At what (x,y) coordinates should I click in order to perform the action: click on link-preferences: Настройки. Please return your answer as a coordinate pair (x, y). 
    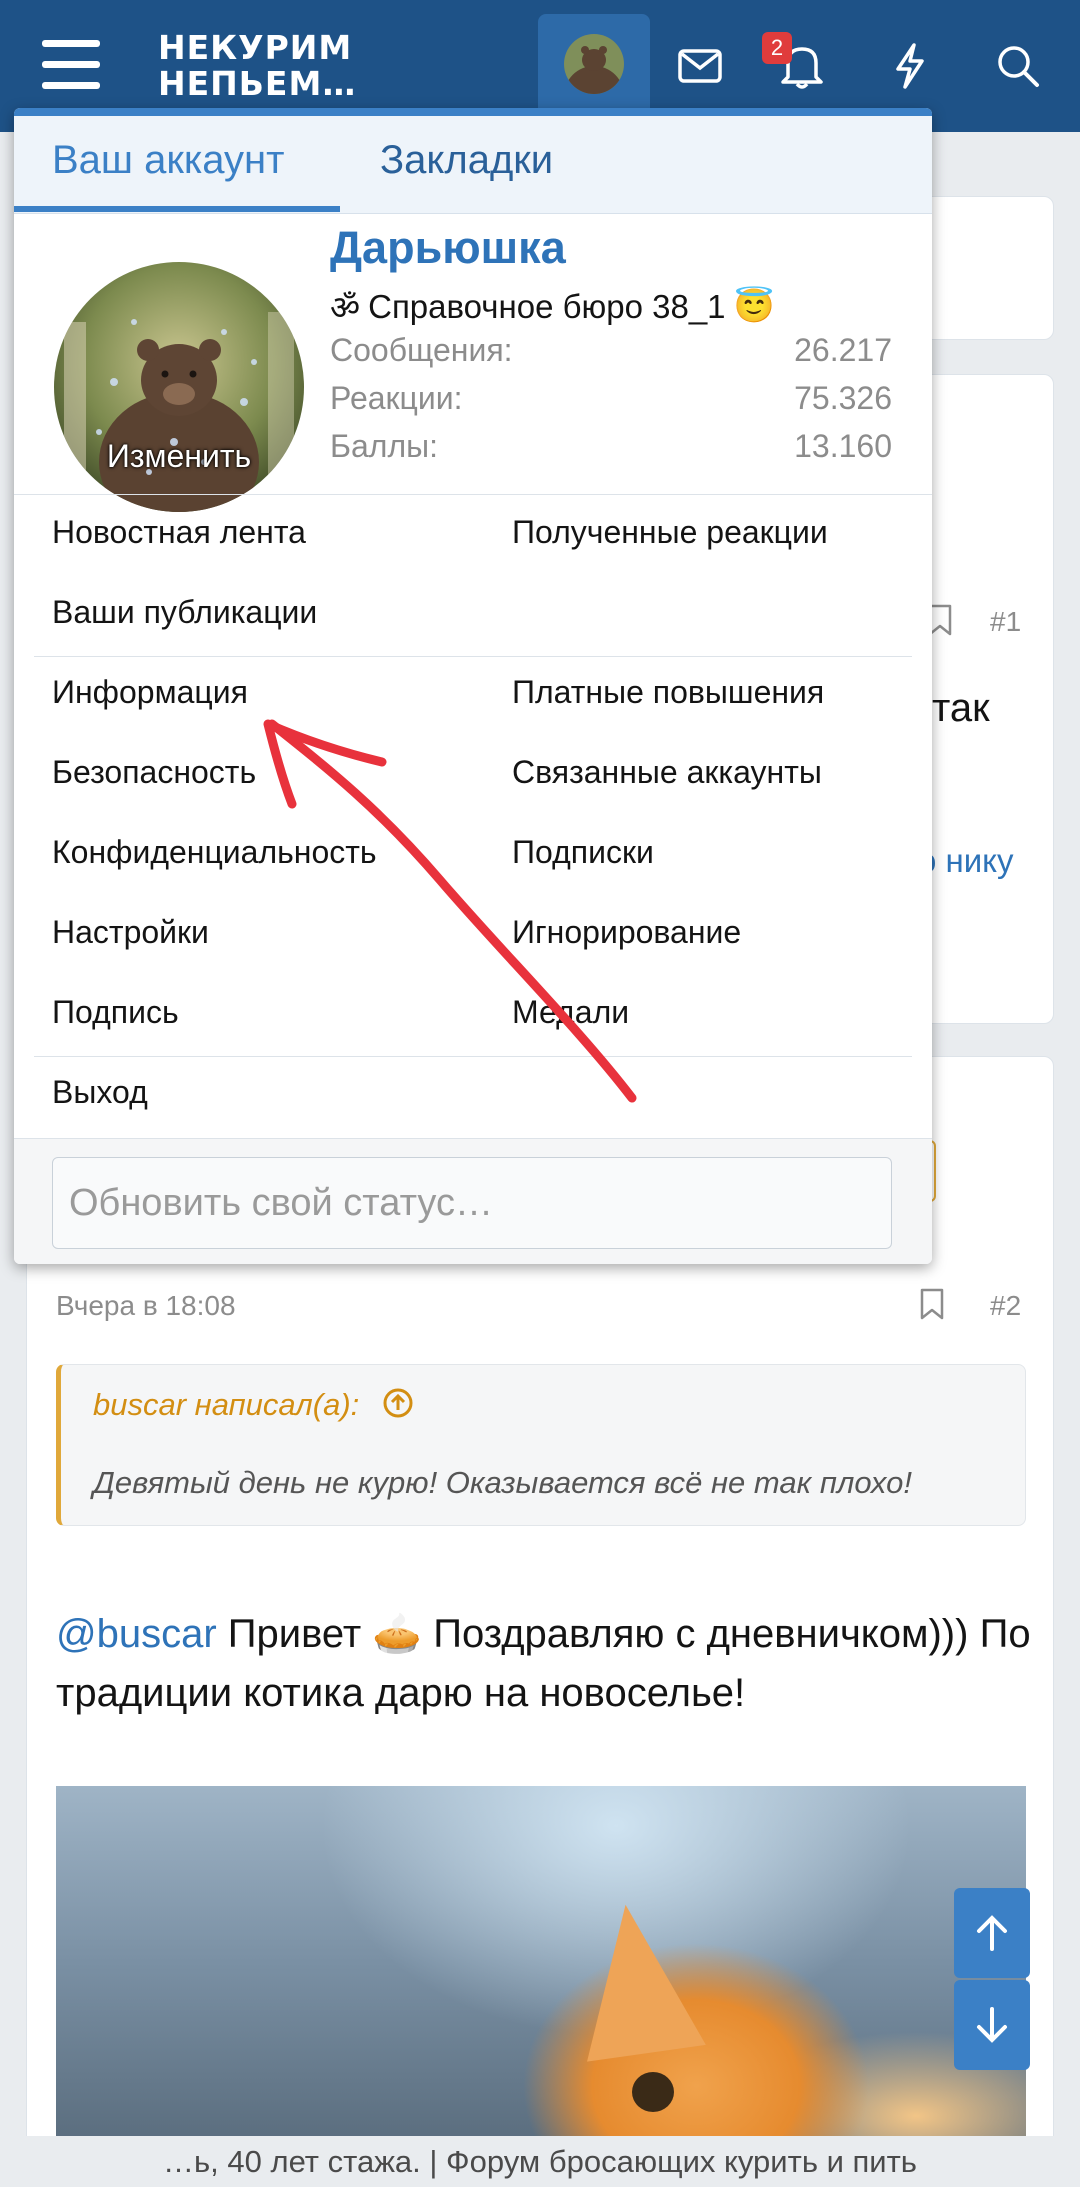
    Looking at the image, I should click on (130, 932).